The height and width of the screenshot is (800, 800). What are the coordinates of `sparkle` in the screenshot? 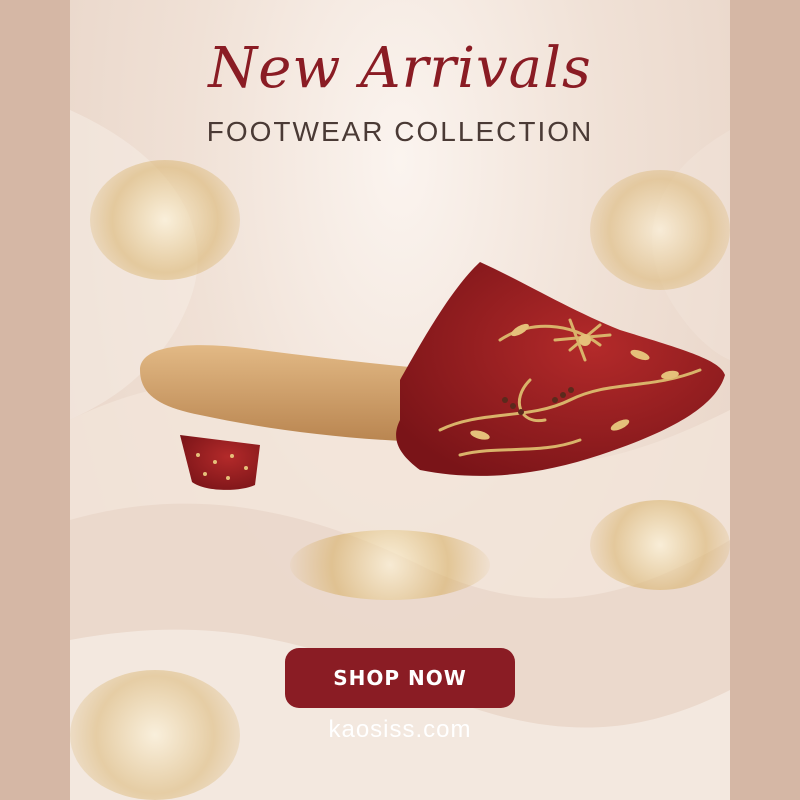 It's located at (390, 565).